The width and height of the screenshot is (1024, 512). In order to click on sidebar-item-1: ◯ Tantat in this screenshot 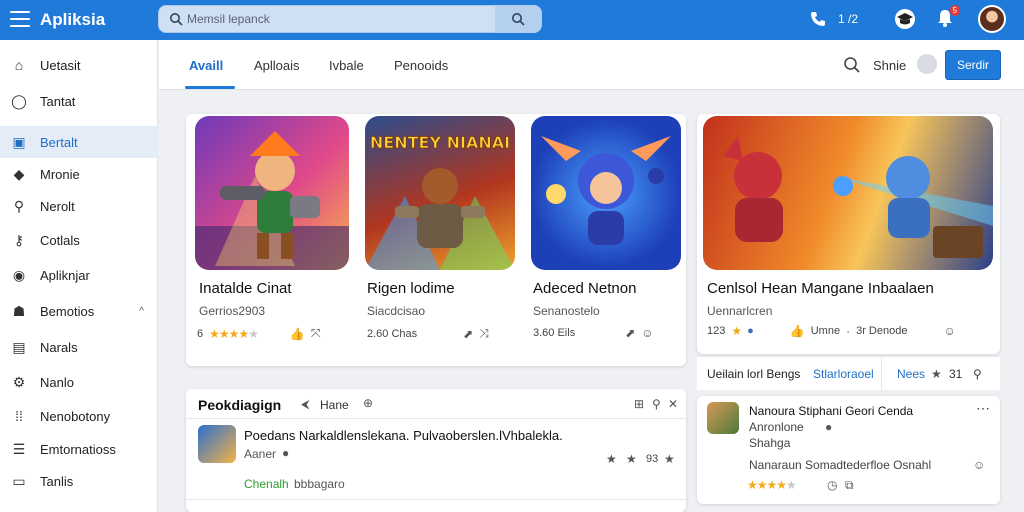, I will do `click(79, 101)`.